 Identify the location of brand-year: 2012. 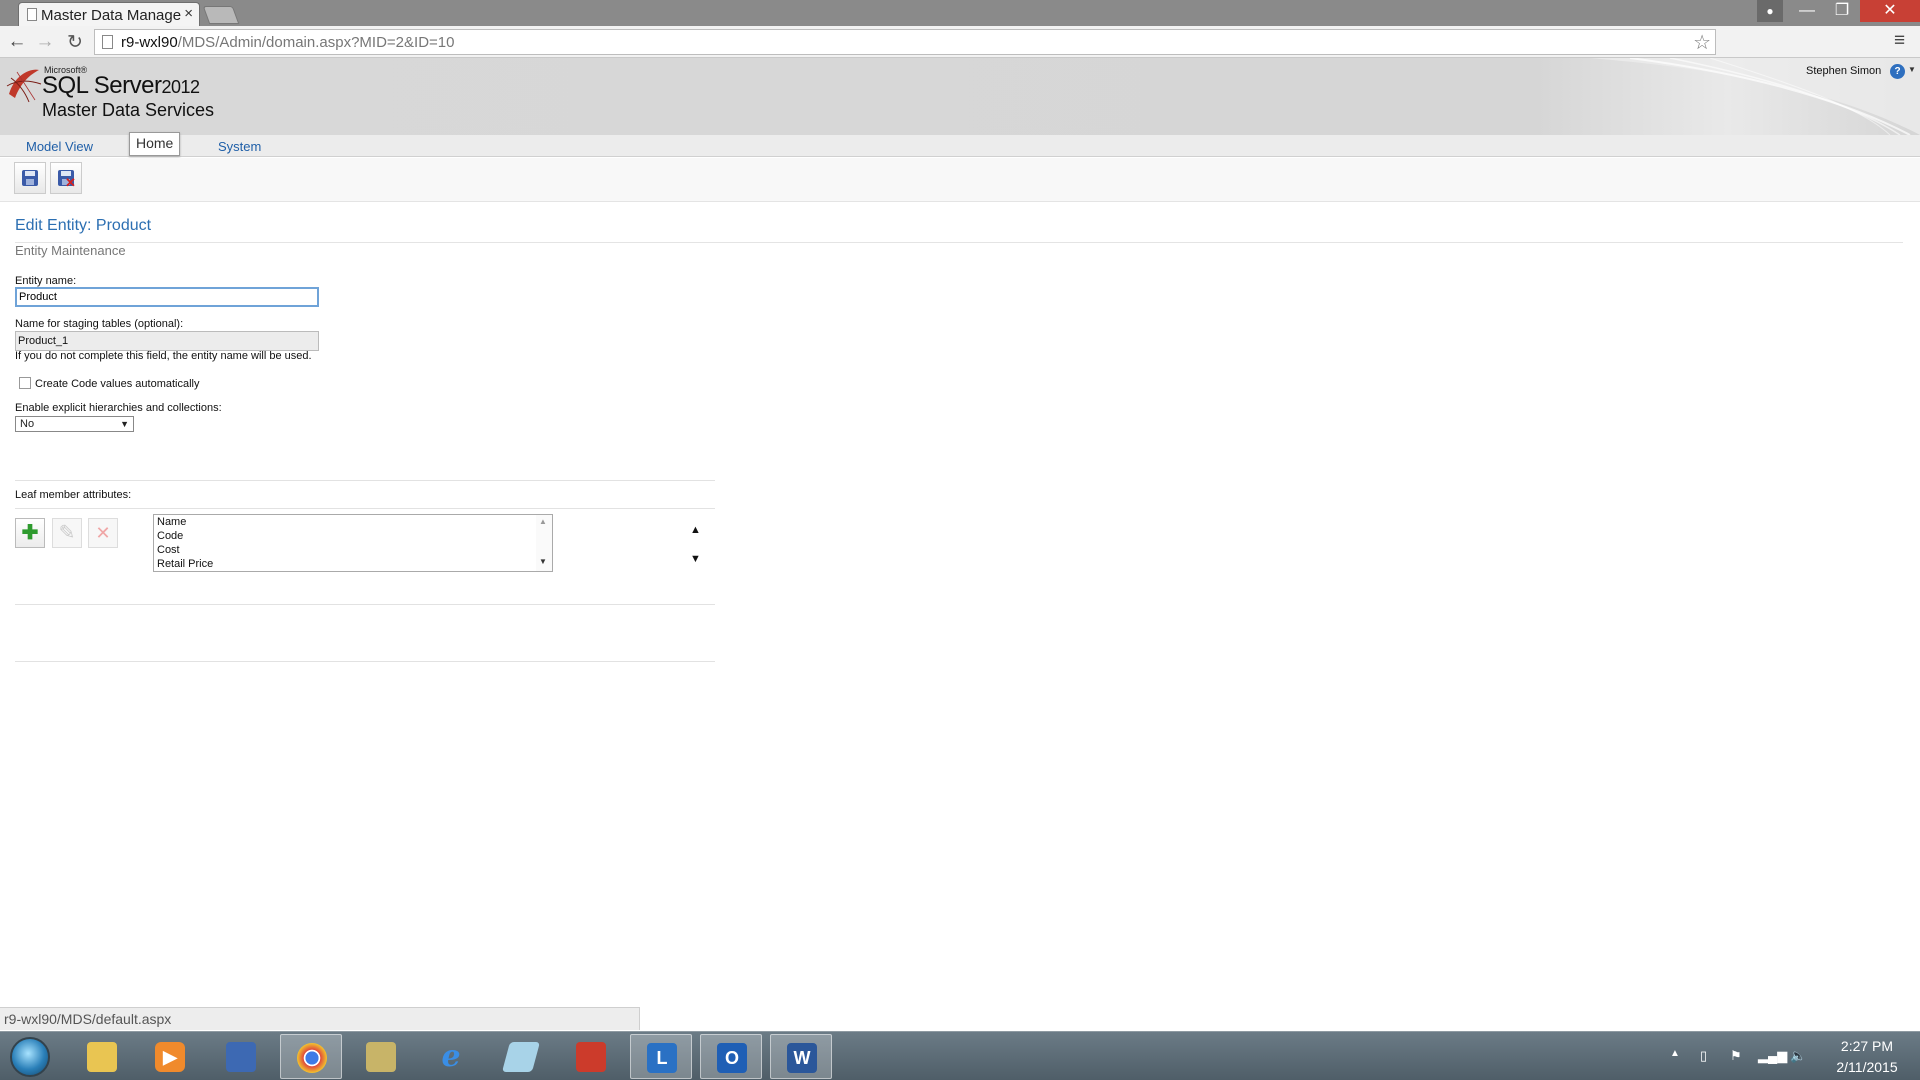
(181, 87).